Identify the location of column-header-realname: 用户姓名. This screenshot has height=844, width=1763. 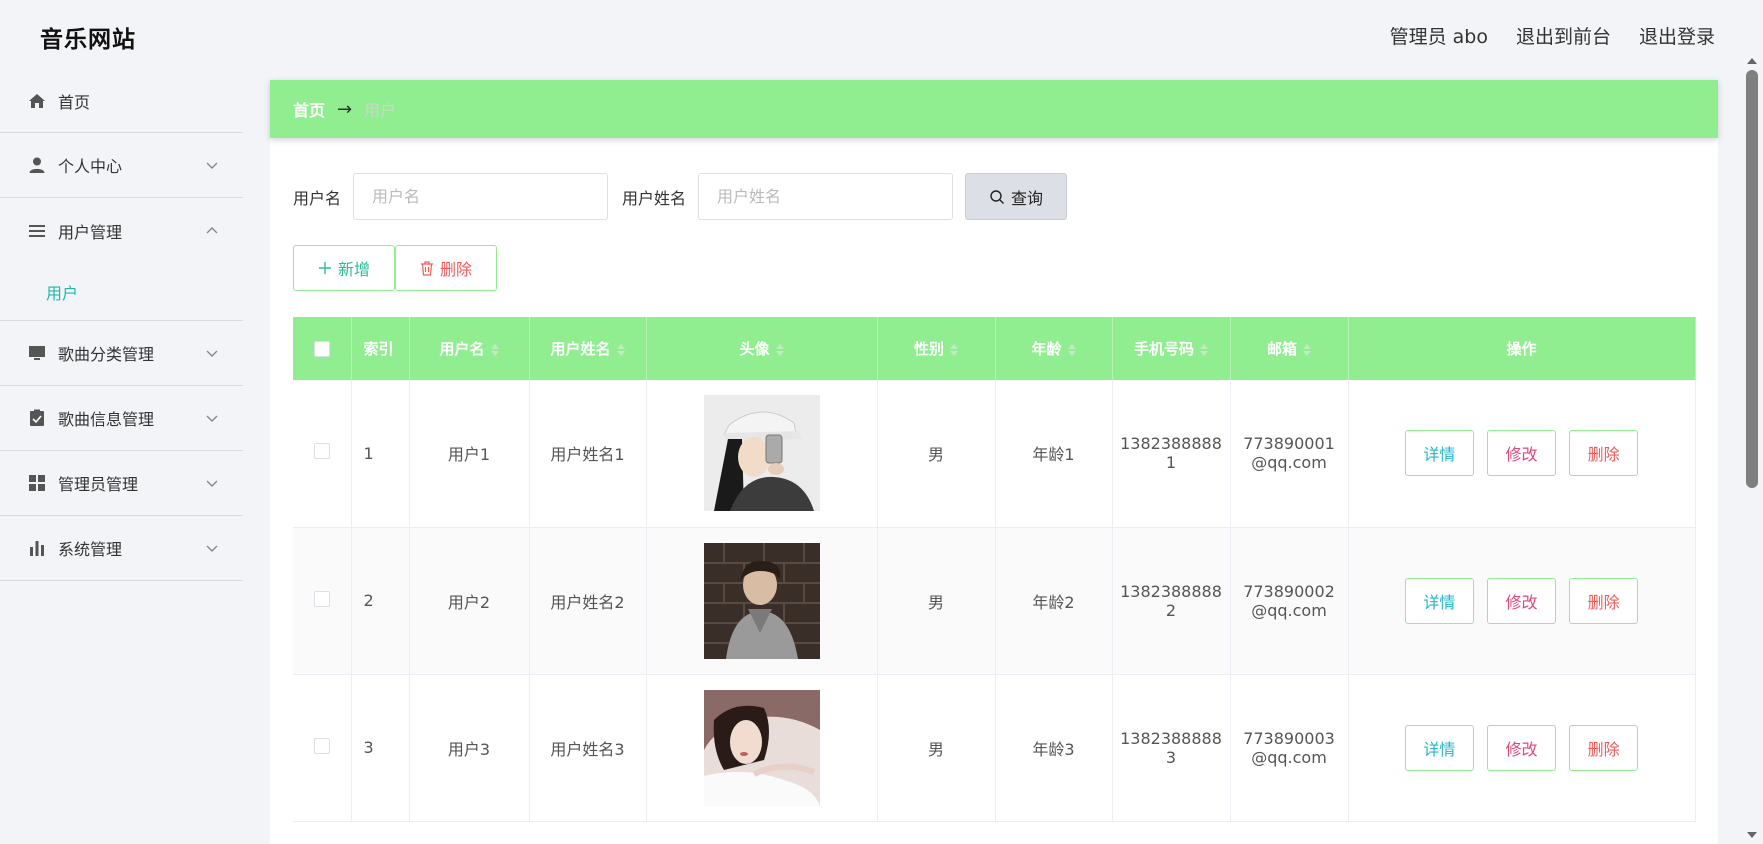
(588, 348).